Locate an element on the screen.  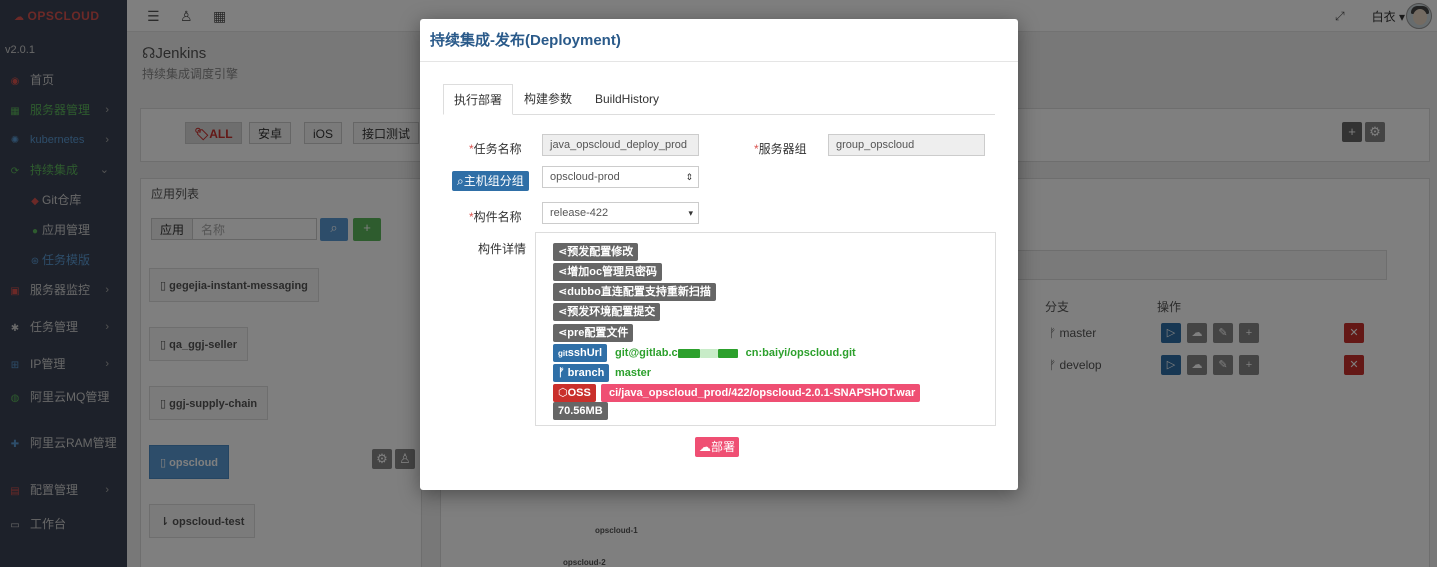
commit-message: pre配置文件 is located at coordinates (598, 333).